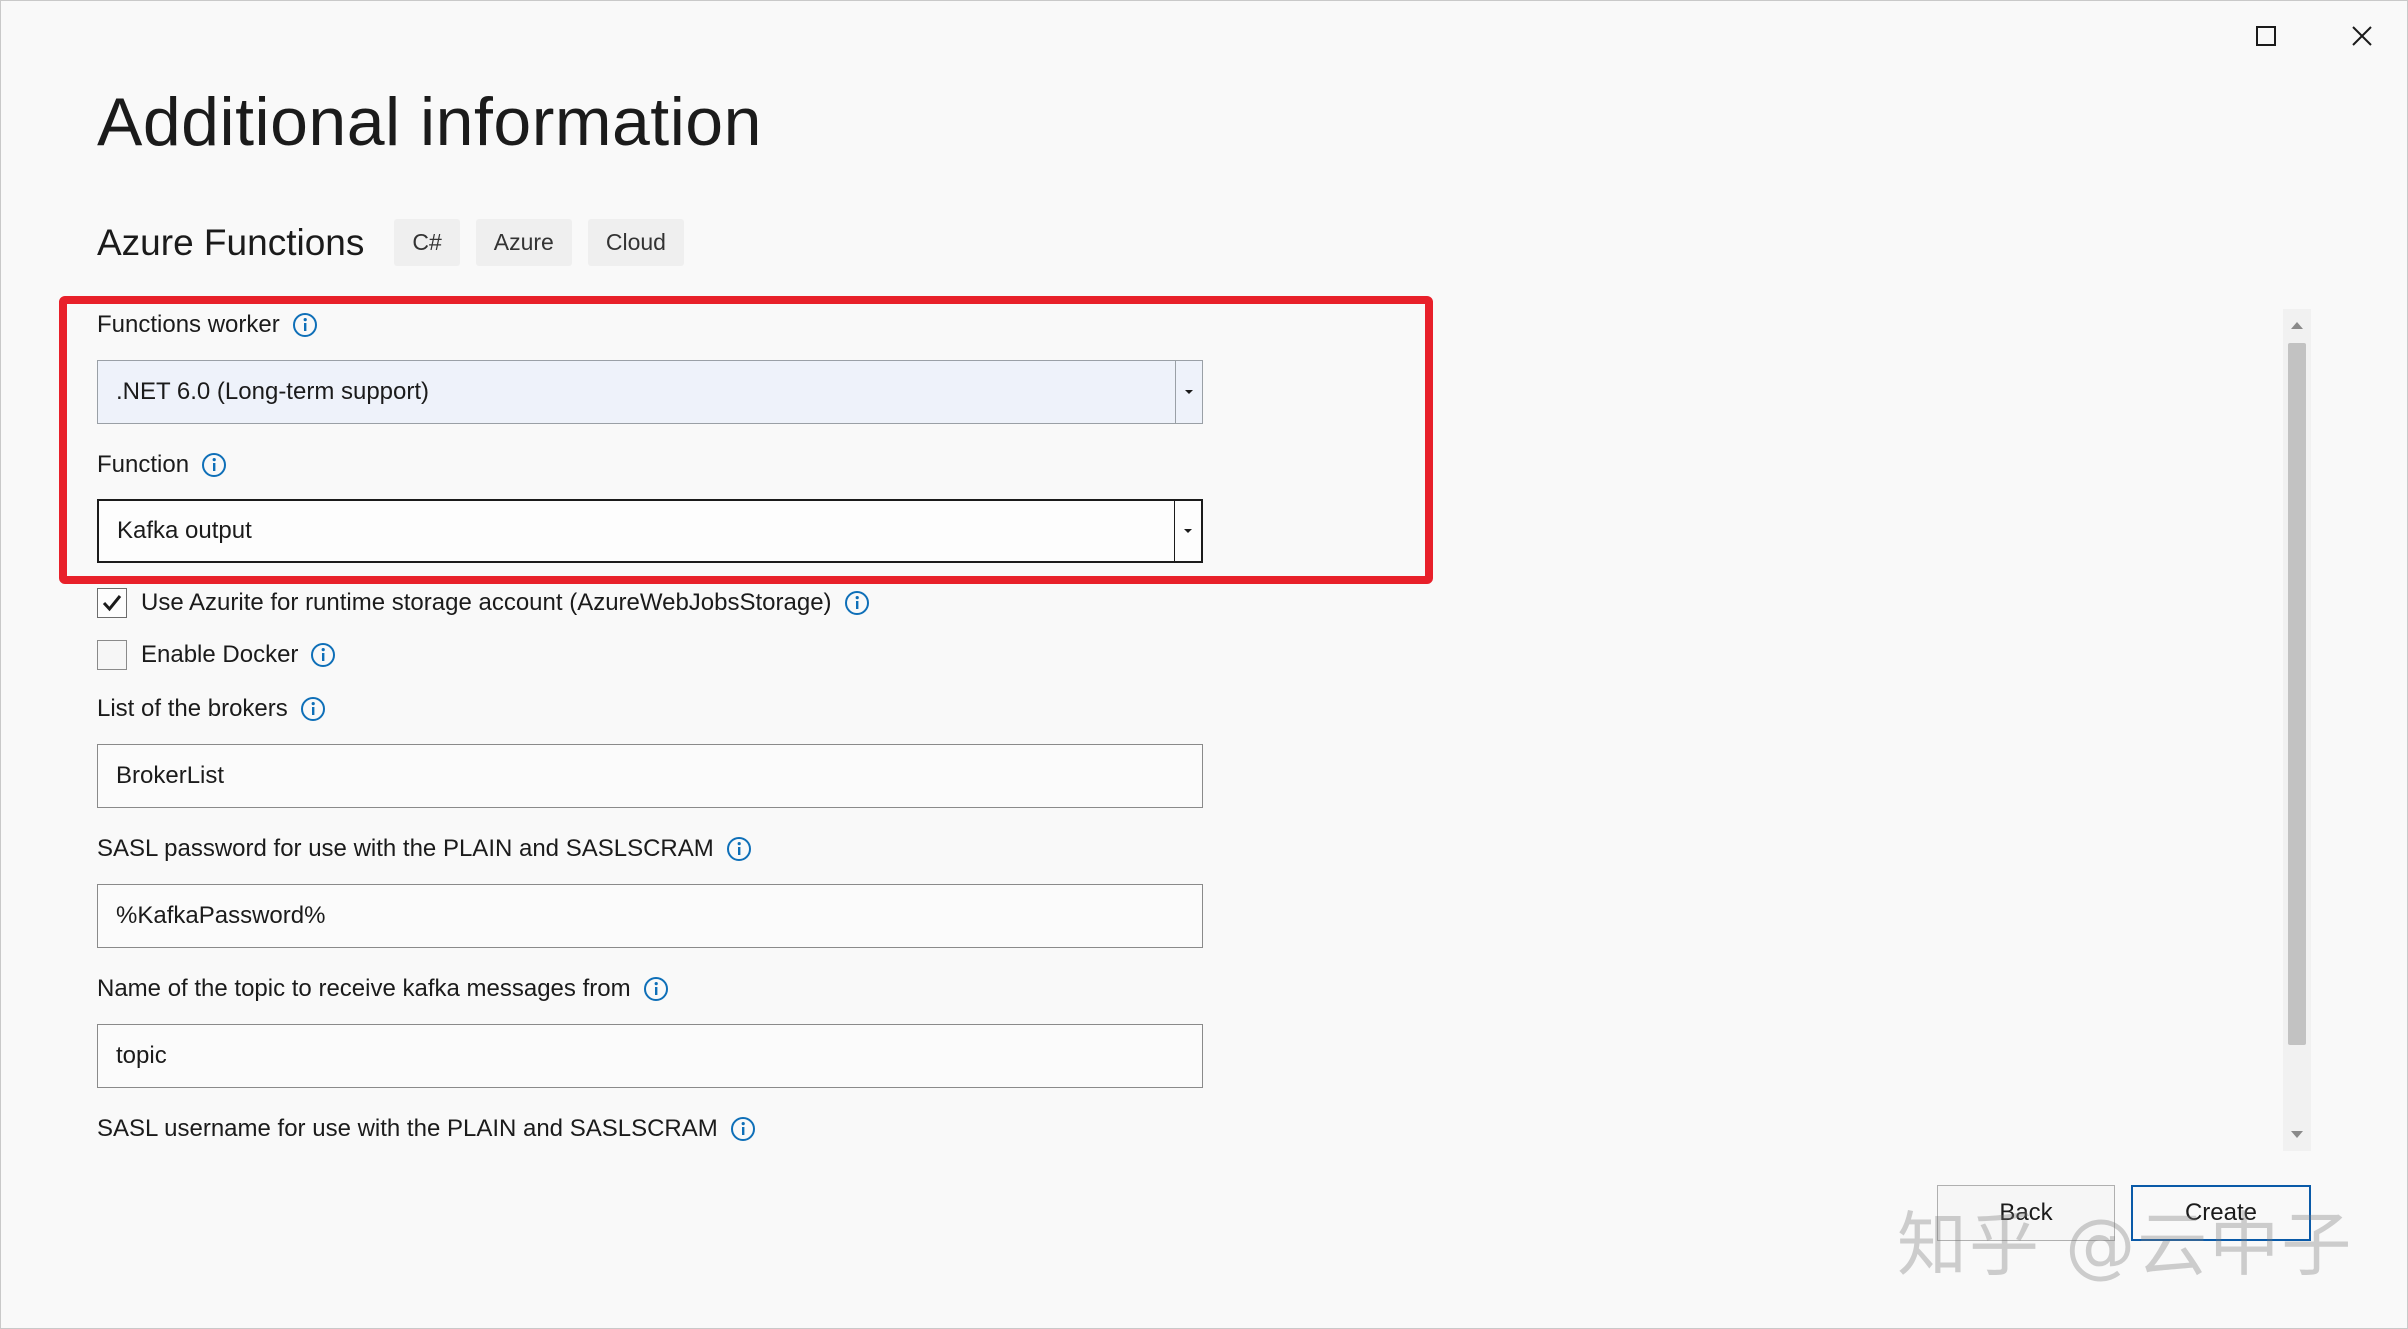 This screenshot has height=1329, width=2408. What do you see at coordinates (141, 1055) in the screenshot?
I see `topic-value: topic` at bounding box center [141, 1055].